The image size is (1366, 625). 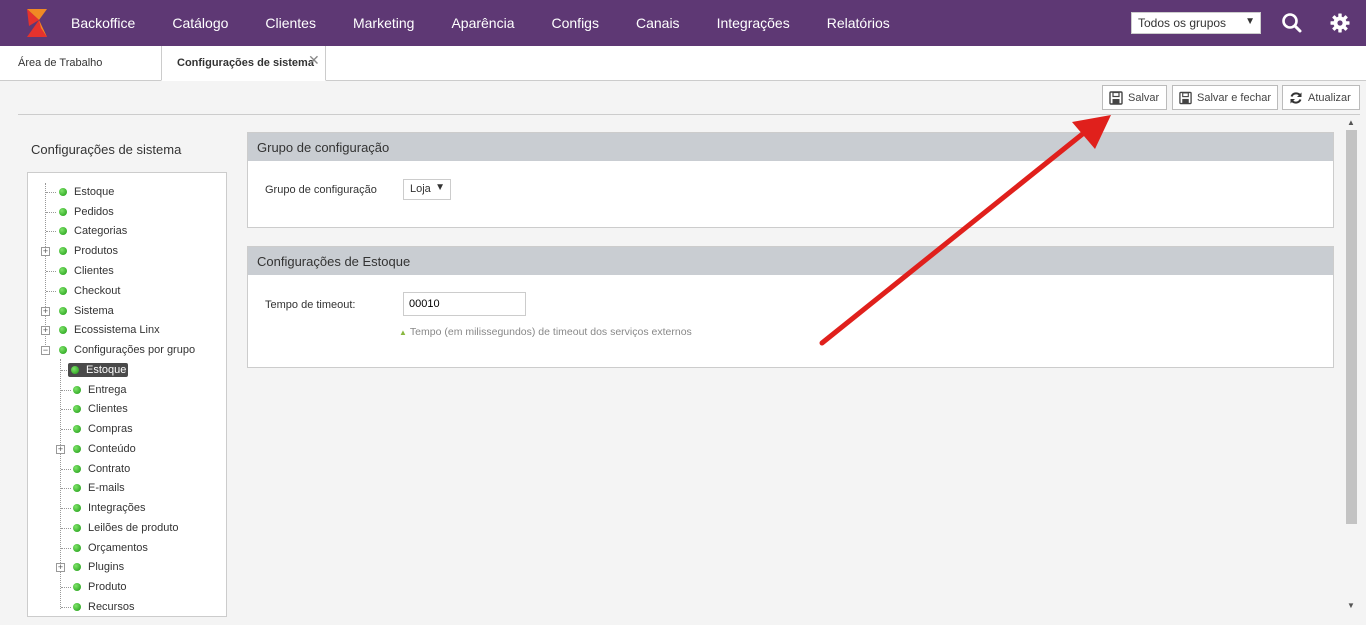 I want to click on tree-subitem-integracoes: Integrações, so click(x=109, y=508).